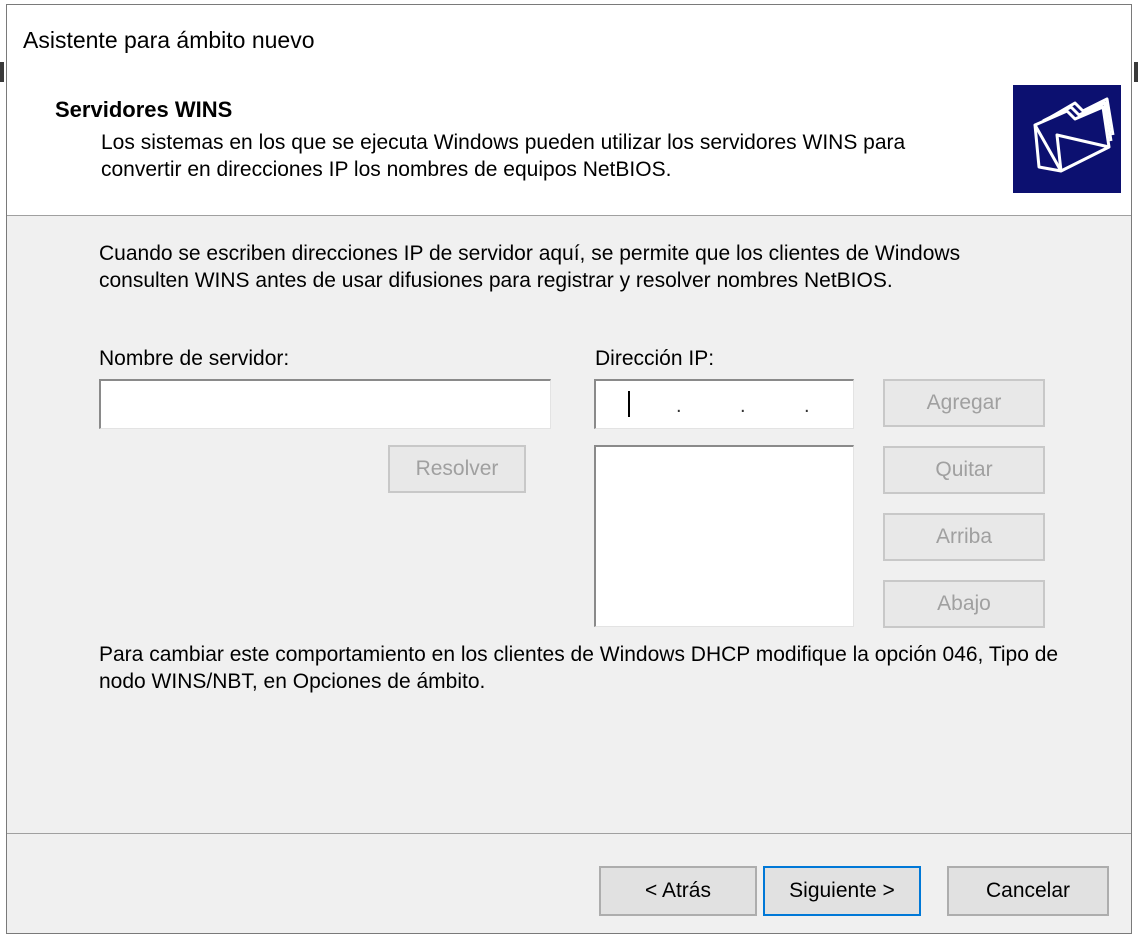 This screenshot has width=1138, height=938. I want to click on remove-button: Quitar, so click(964, 470).